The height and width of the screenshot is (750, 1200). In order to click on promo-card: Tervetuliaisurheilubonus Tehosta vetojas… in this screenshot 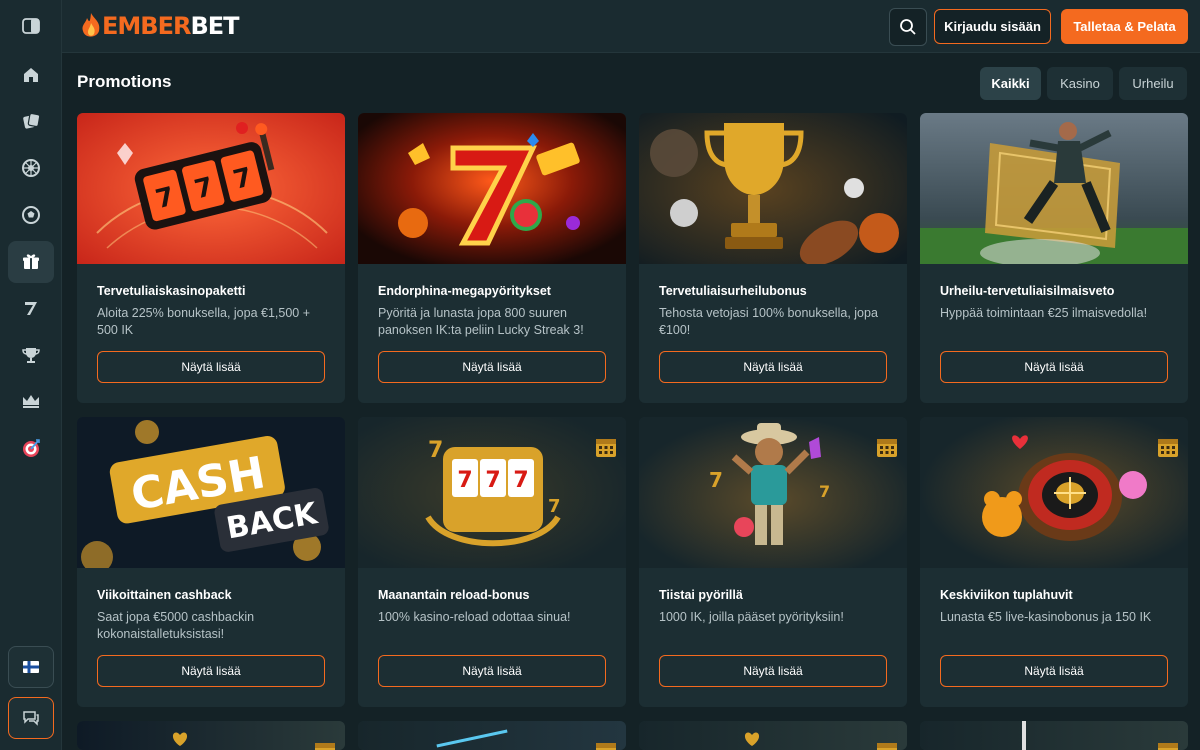, I will do `click(773, 258)`.